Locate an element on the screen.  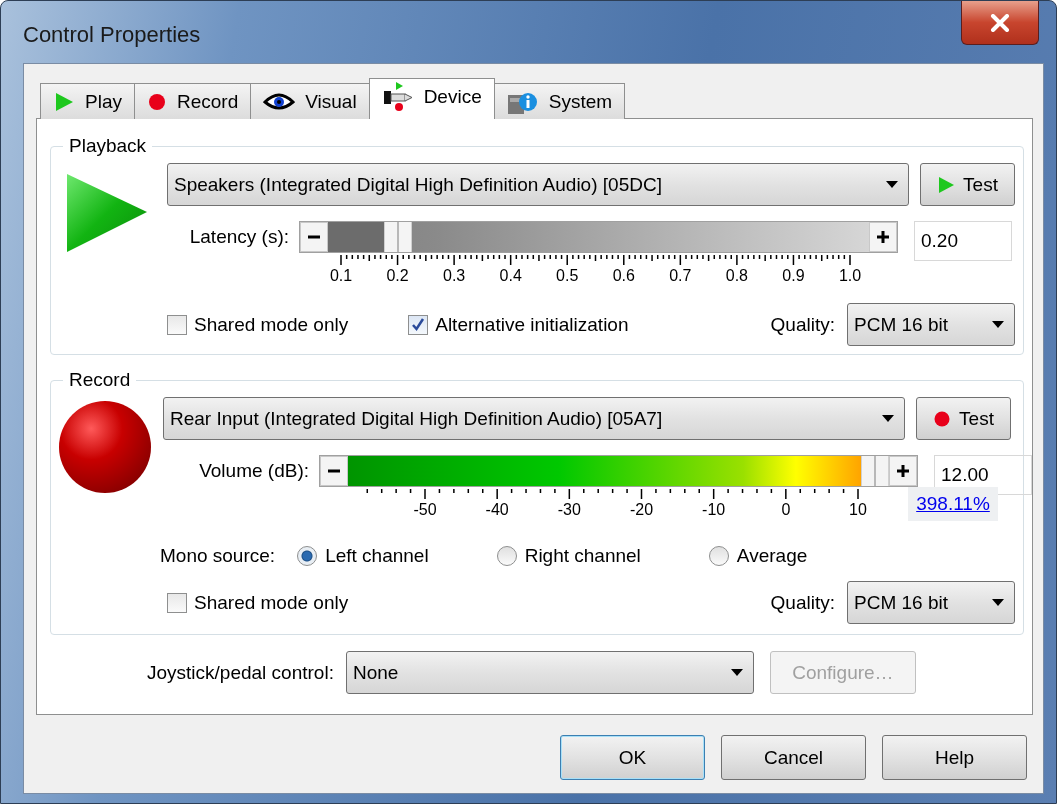
device-dropdown: Speakers (Integrated Digital High Definition Audio) [05DC] is located at coordinates (538, 184).